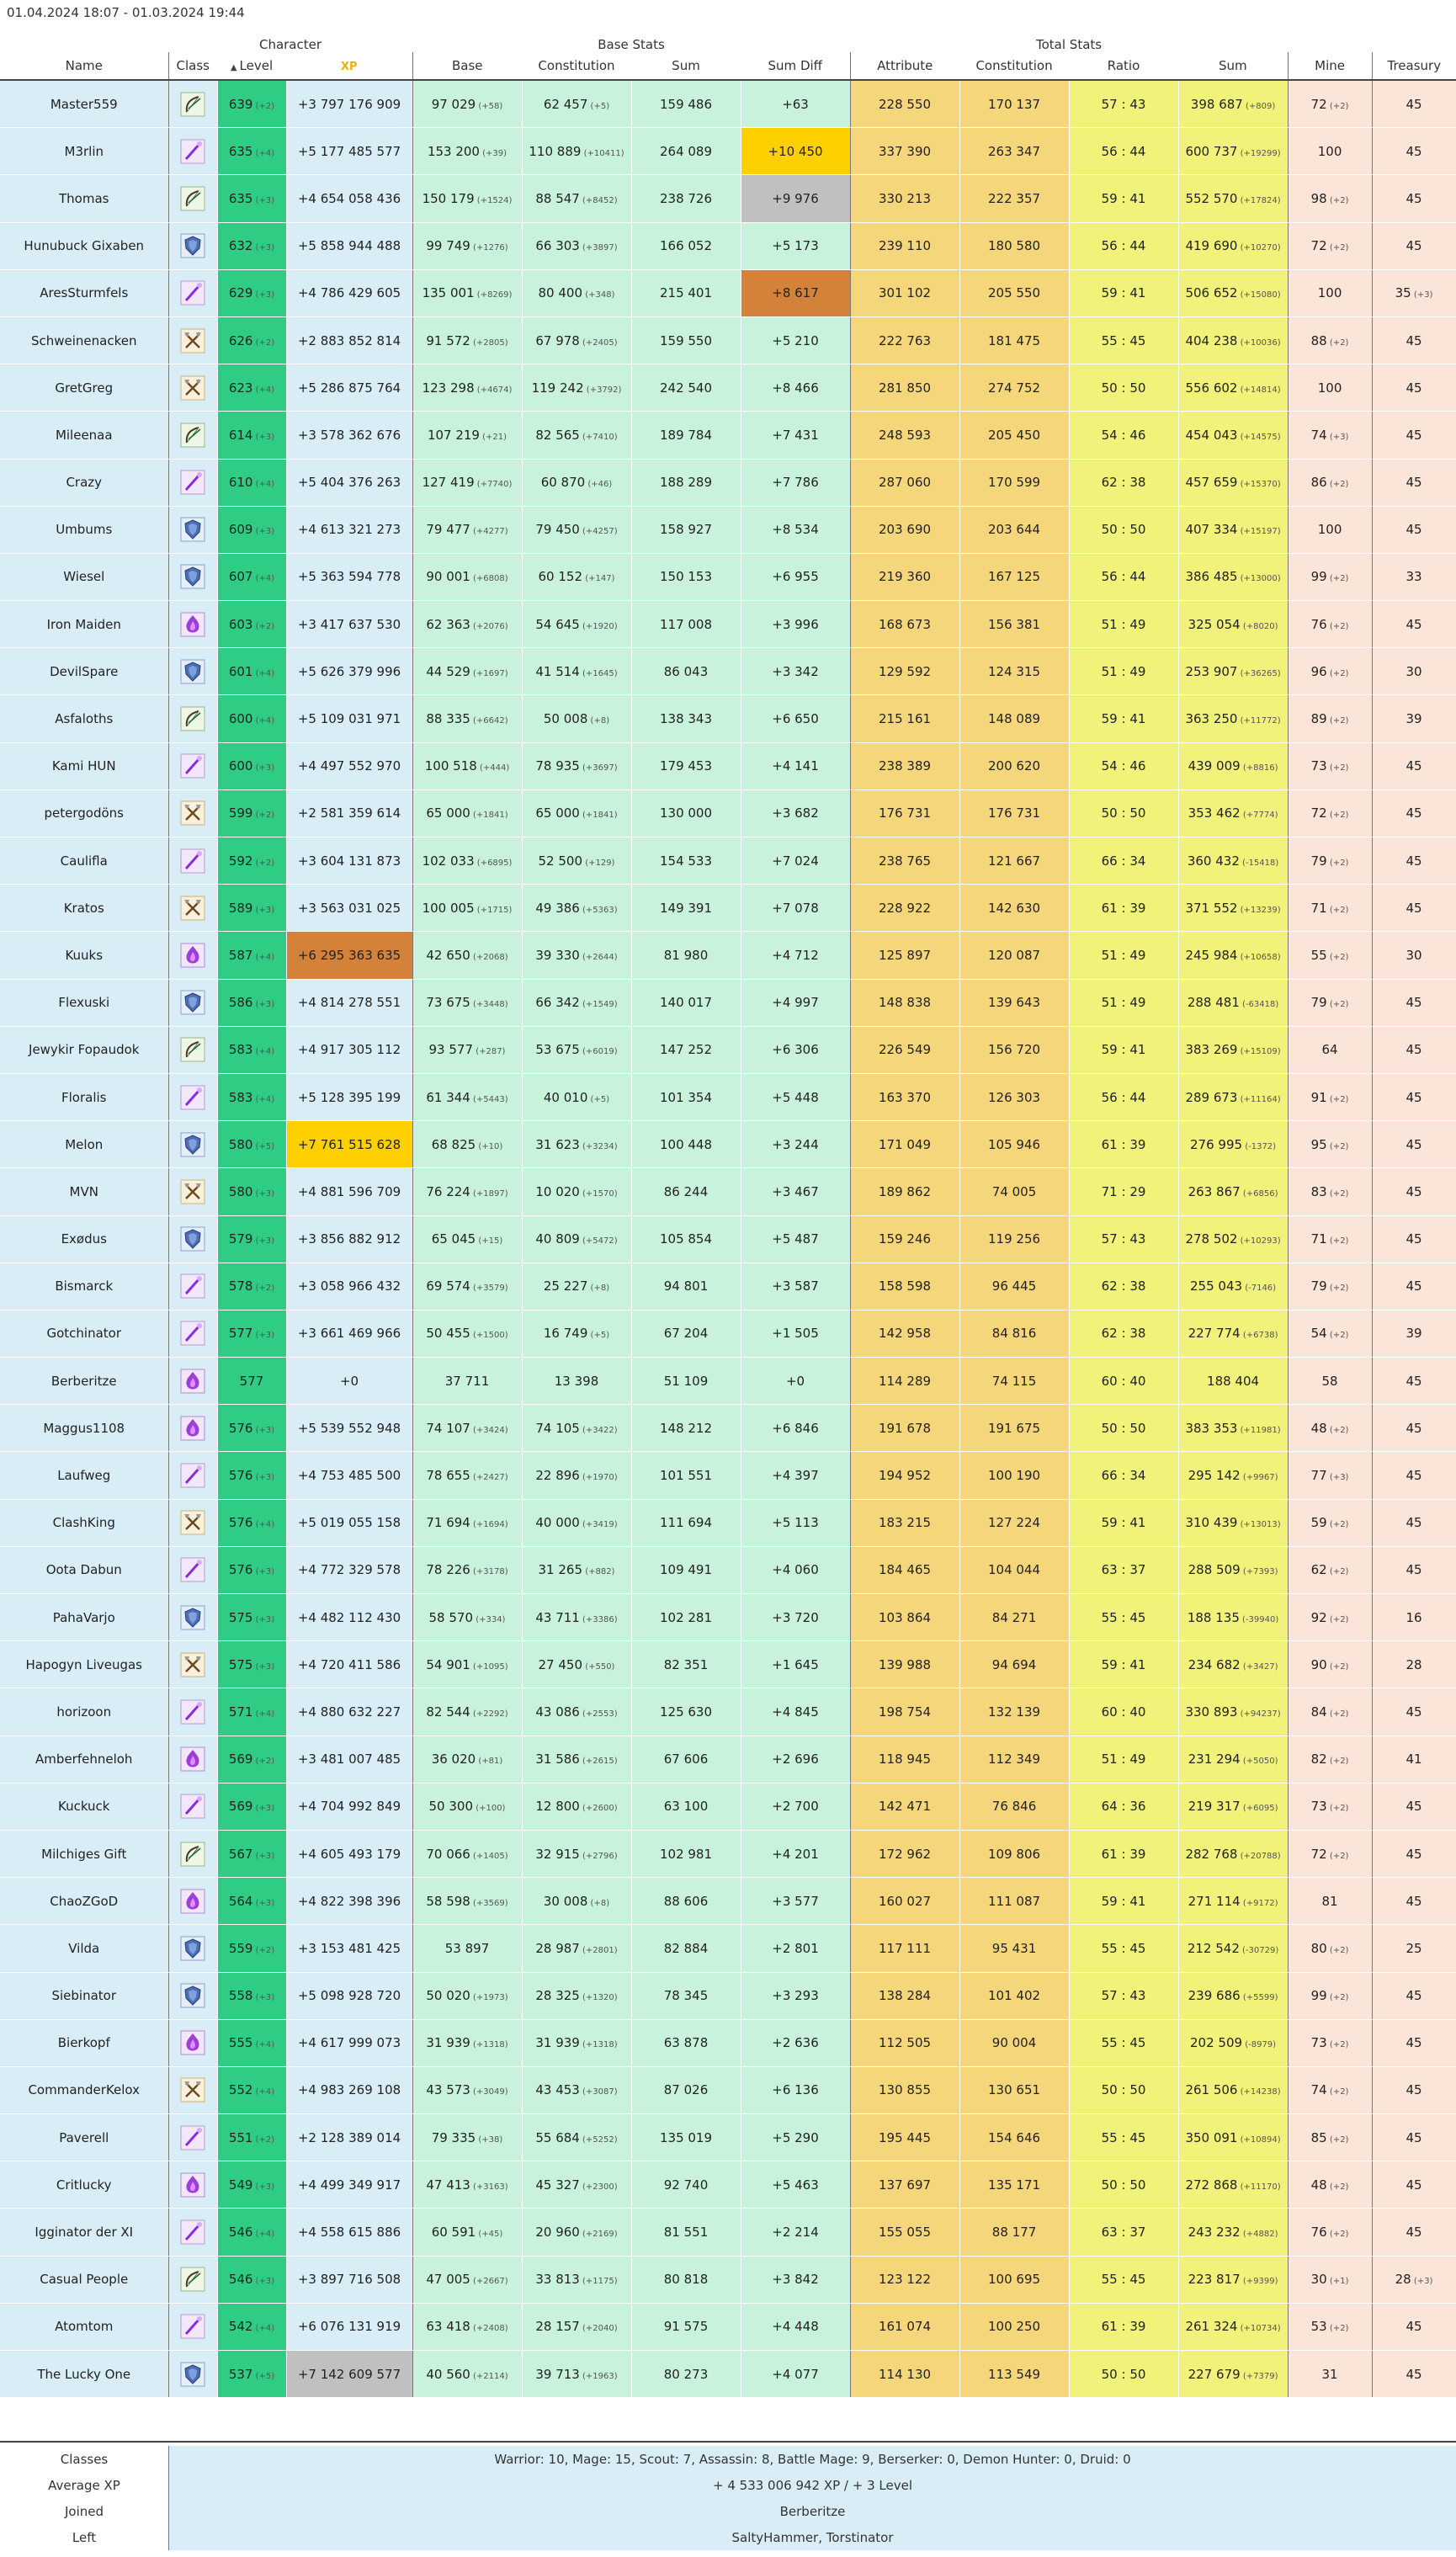 The width and height of the screenshot is (1456, 2557). What do you see at coordinates (349, 104) in the screenshot?
I see `xp-value: +3 797 176 909` at bounding box center [349, 104].